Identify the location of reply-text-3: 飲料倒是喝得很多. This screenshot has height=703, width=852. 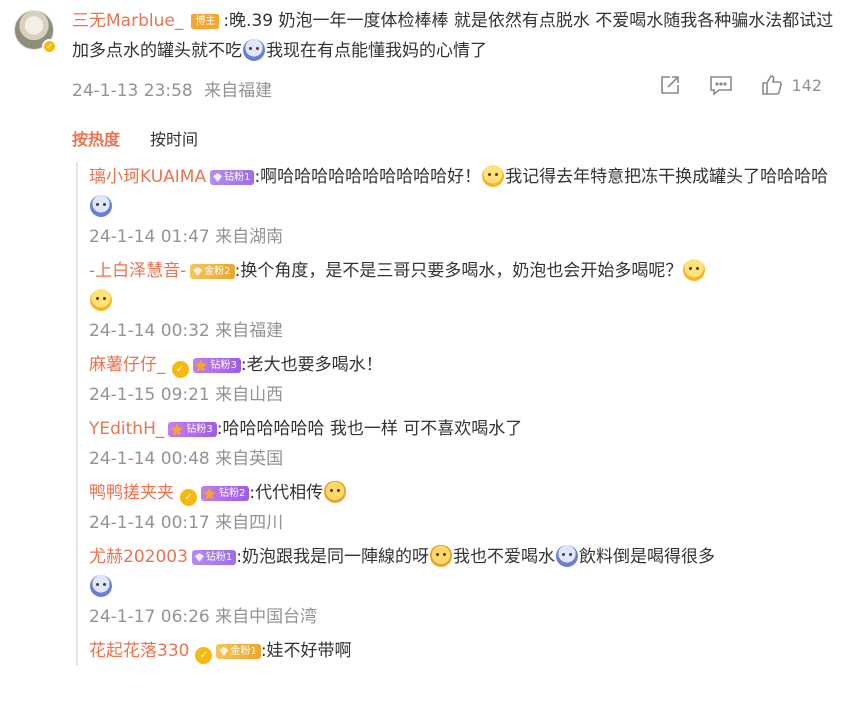
(647, 557).